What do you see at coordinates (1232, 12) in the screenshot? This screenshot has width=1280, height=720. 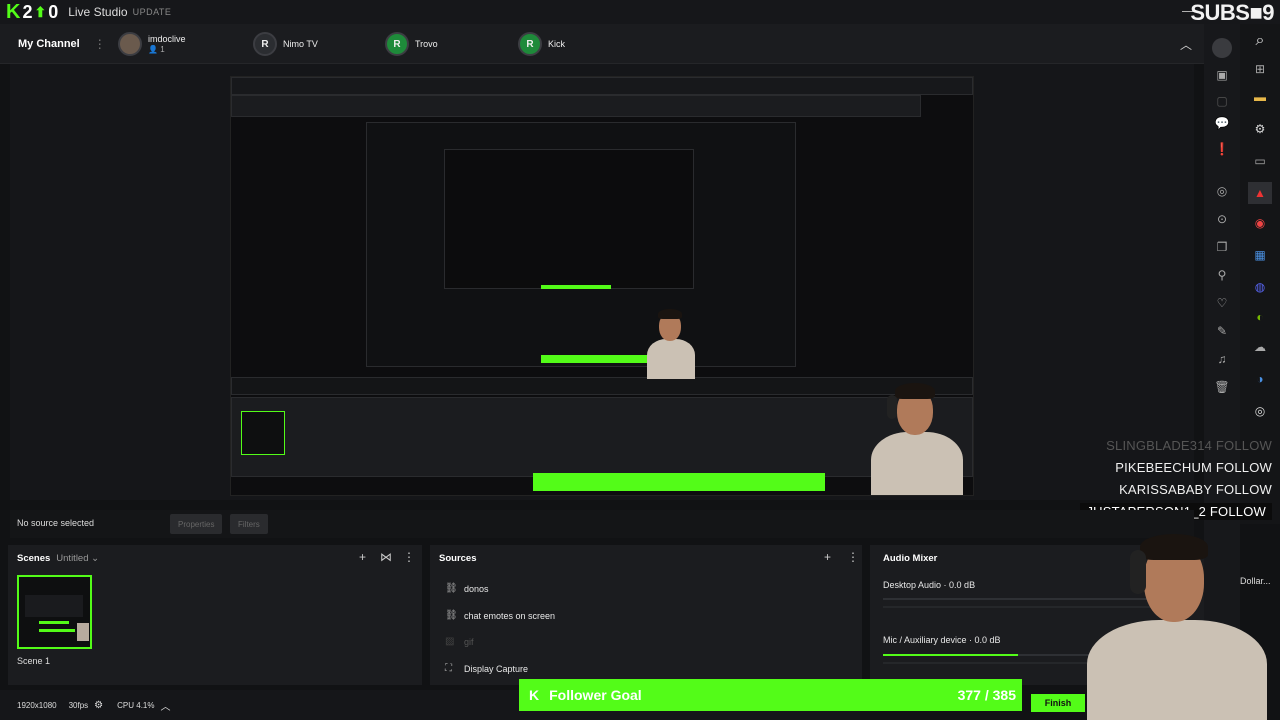 I see `subs-counter: SUBS■9` at bounding box center [1232, 12].